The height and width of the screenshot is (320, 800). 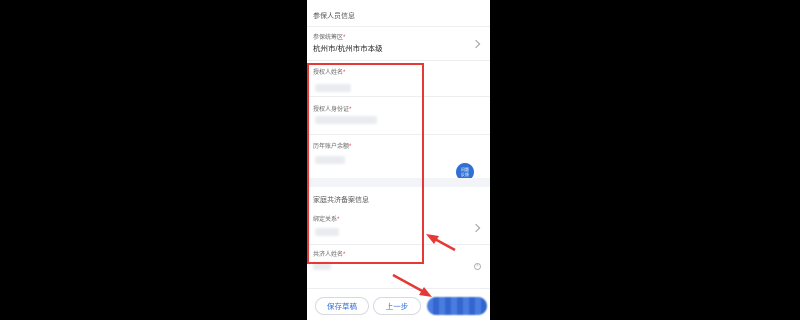 I want to click on annotation-arrows, so click(x=424, y=265).